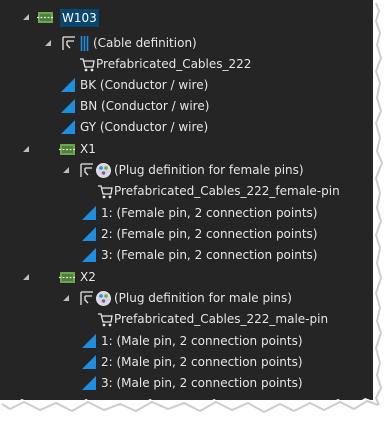 The image size is (385, 423). Describe the element at coordinates (202, 362) in the screenshot. I see `tree-row-label: 2: (Male pin, 2 connection points)` at that location.